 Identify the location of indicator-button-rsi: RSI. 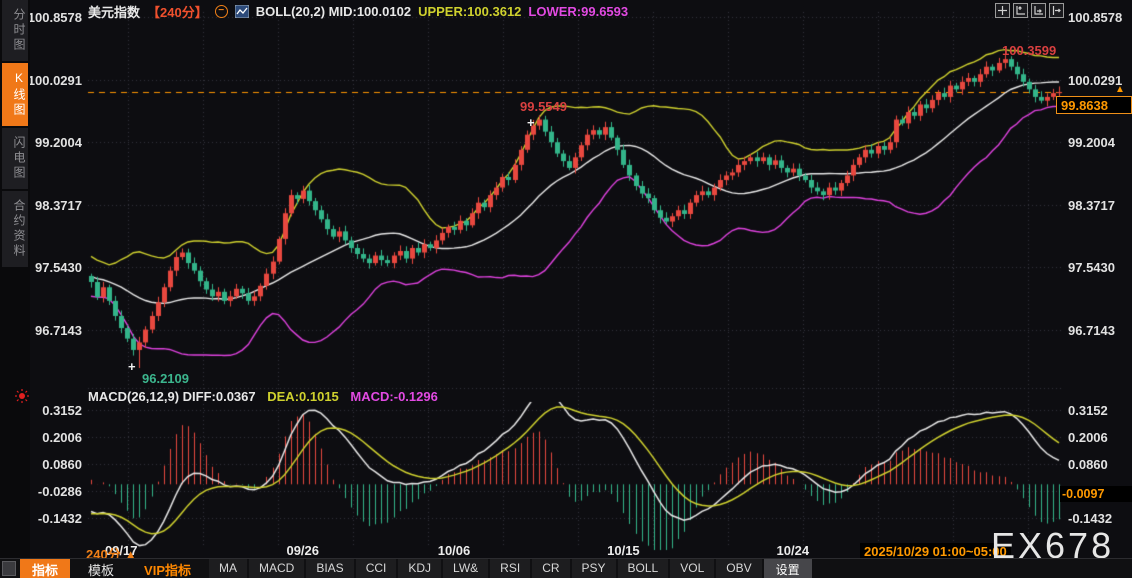
(510, 568).